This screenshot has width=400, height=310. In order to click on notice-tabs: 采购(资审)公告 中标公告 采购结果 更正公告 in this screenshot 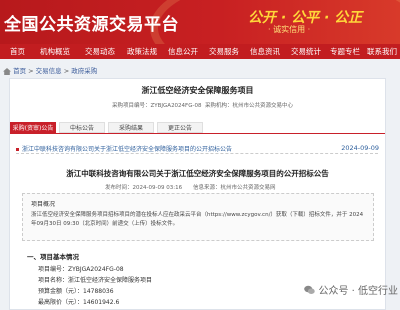, I will do `click(197, 128)`.